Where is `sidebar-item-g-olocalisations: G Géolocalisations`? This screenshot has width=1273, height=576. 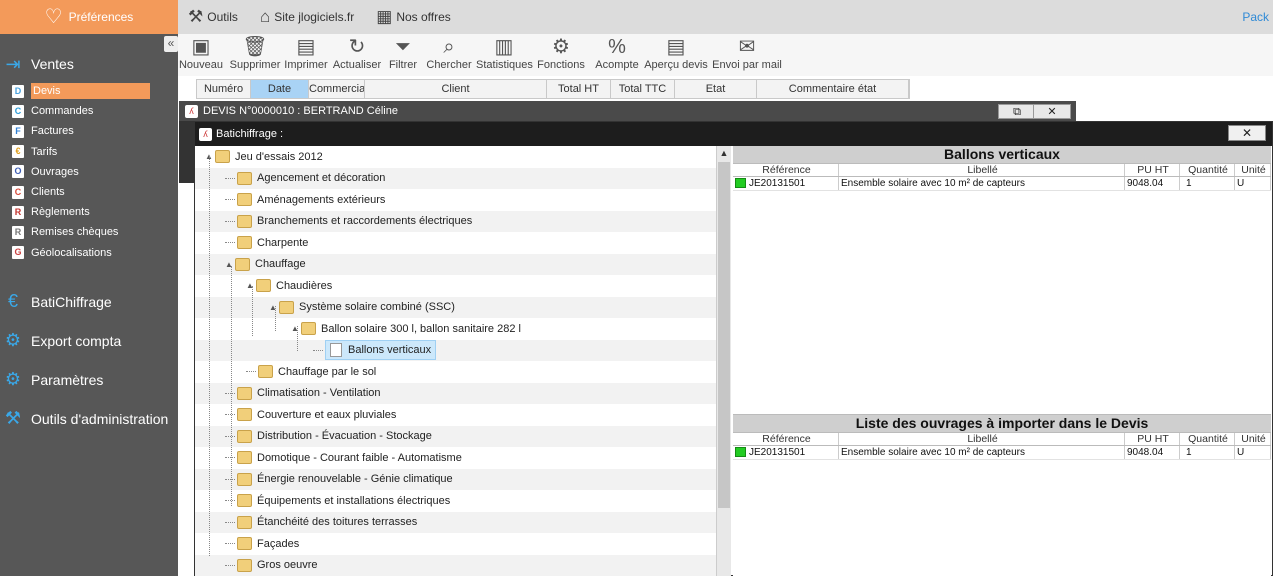 sidebar-item-g-olocalisations: G Géolocalisations is located at coordinates (89, 253).